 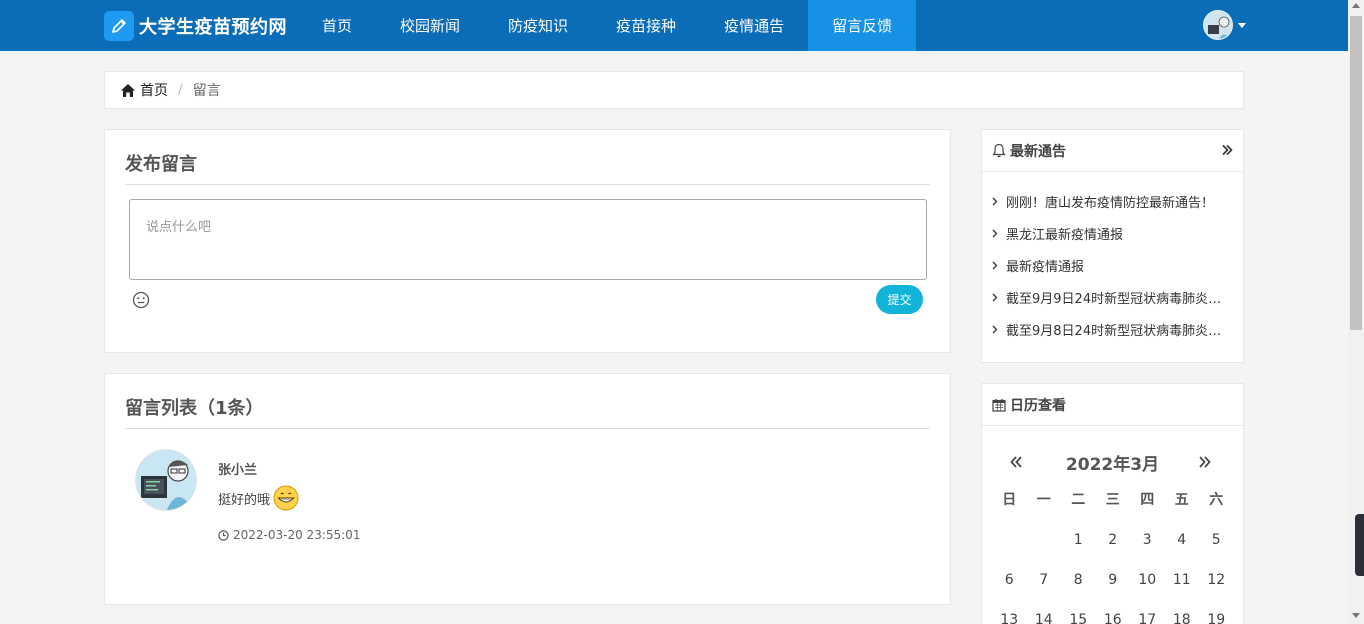 I want to click on pencil-icon, so click(x=119, y=26).